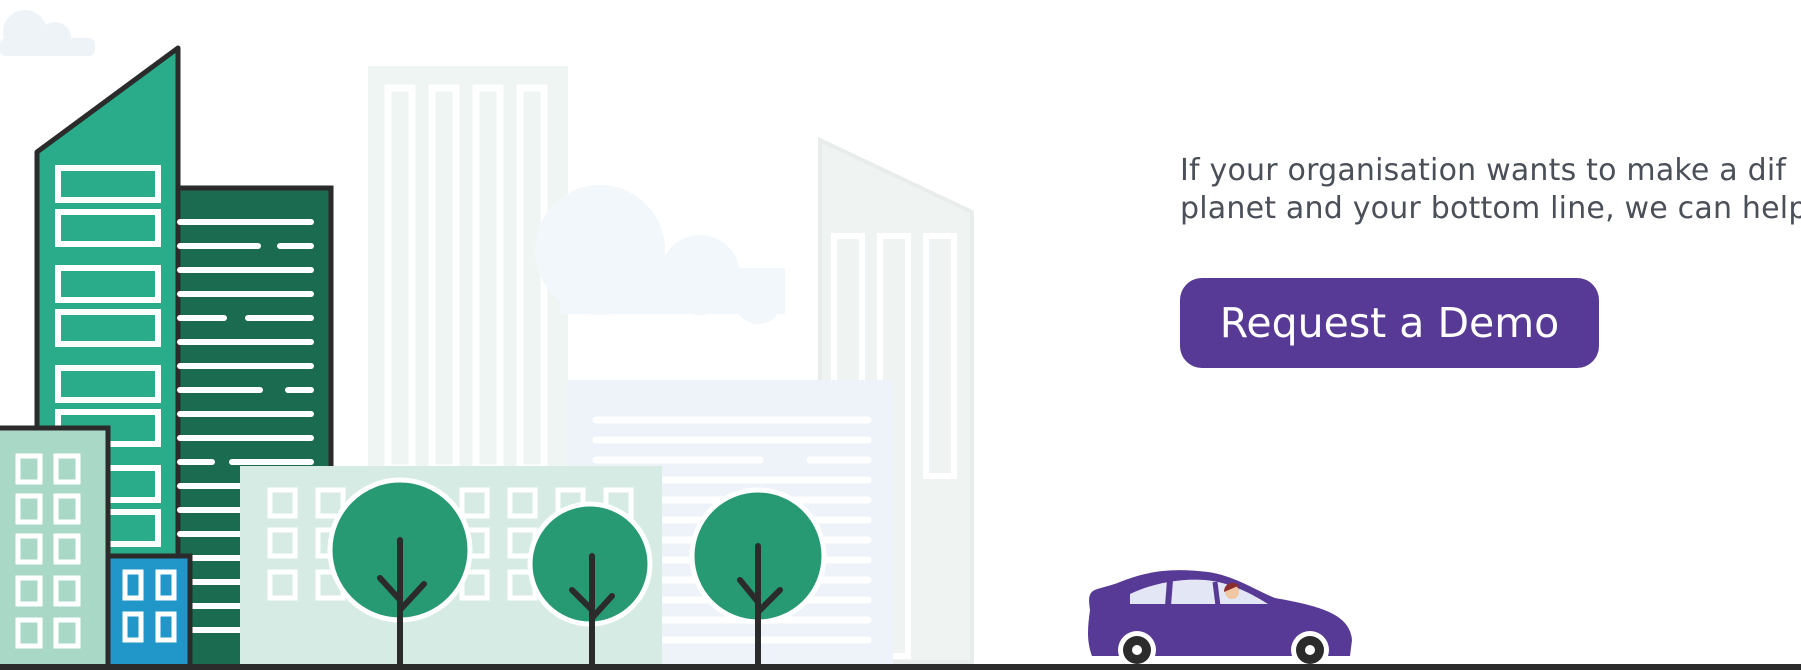 This screenshot has height=670, width=1801. What do you see at coordinates (47, 33) in the screenshot?
I see `cloud-icon` at bounding box center [47, 33].